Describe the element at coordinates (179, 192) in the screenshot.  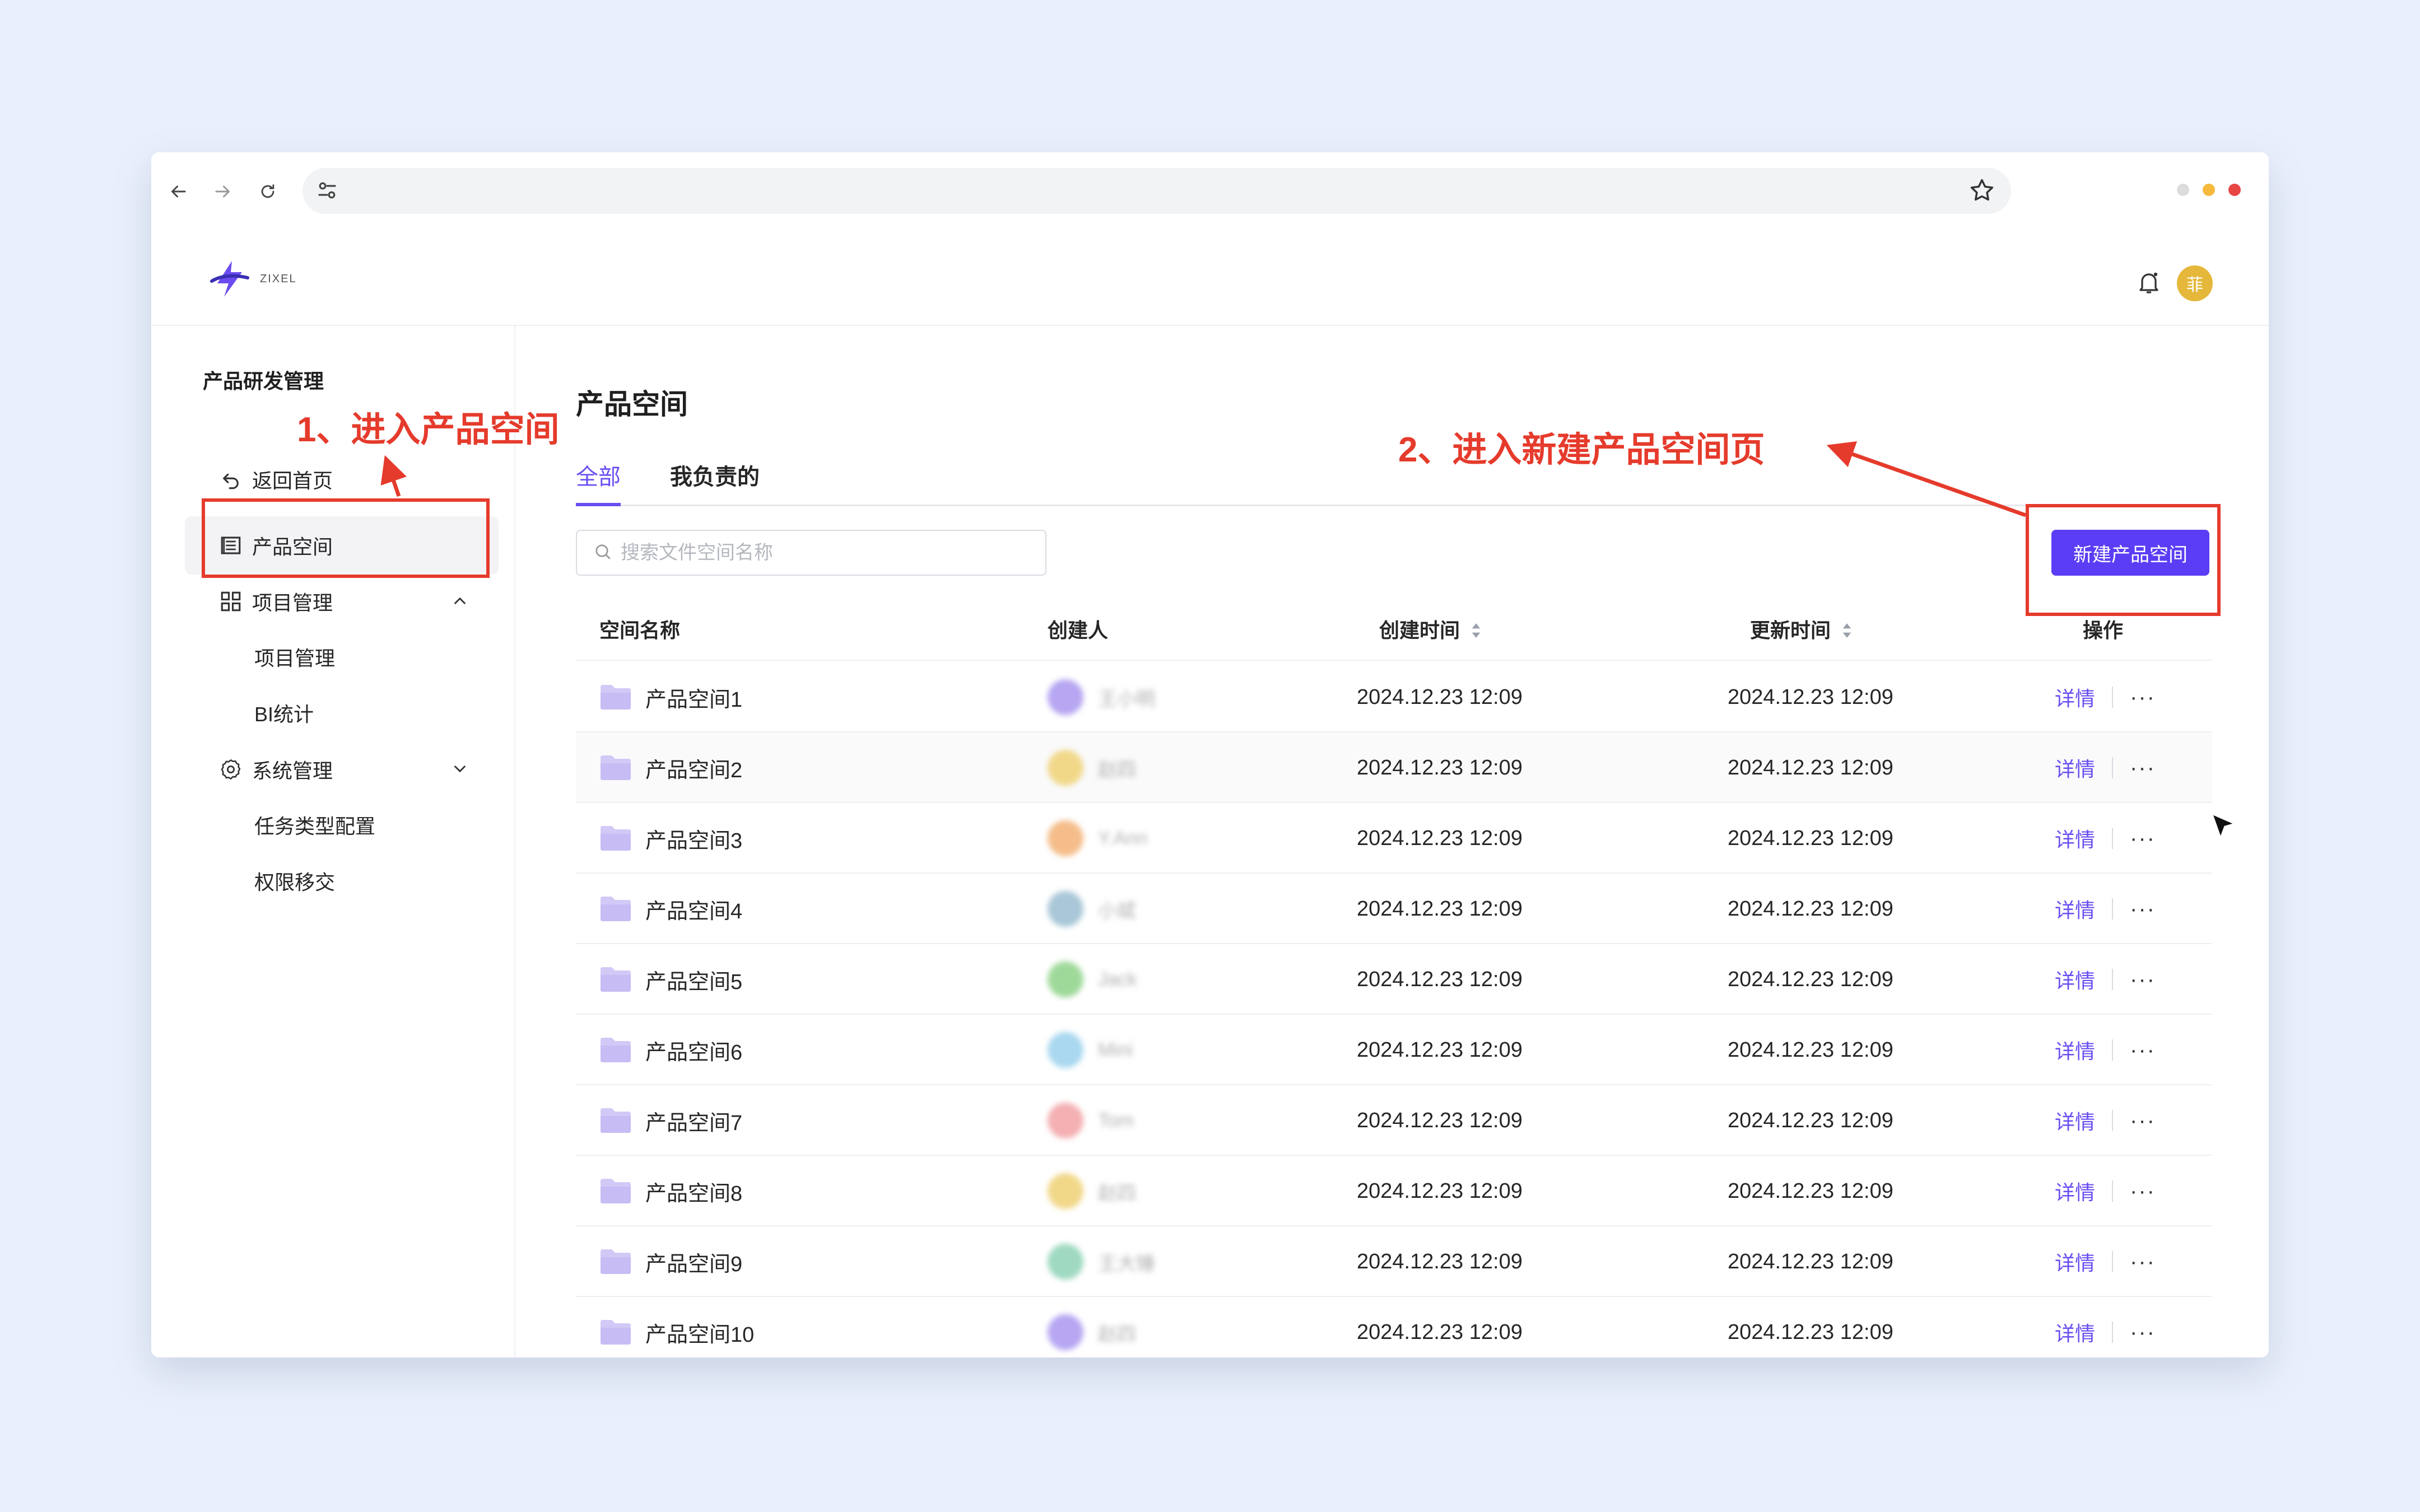
I see `back-button` at that location.